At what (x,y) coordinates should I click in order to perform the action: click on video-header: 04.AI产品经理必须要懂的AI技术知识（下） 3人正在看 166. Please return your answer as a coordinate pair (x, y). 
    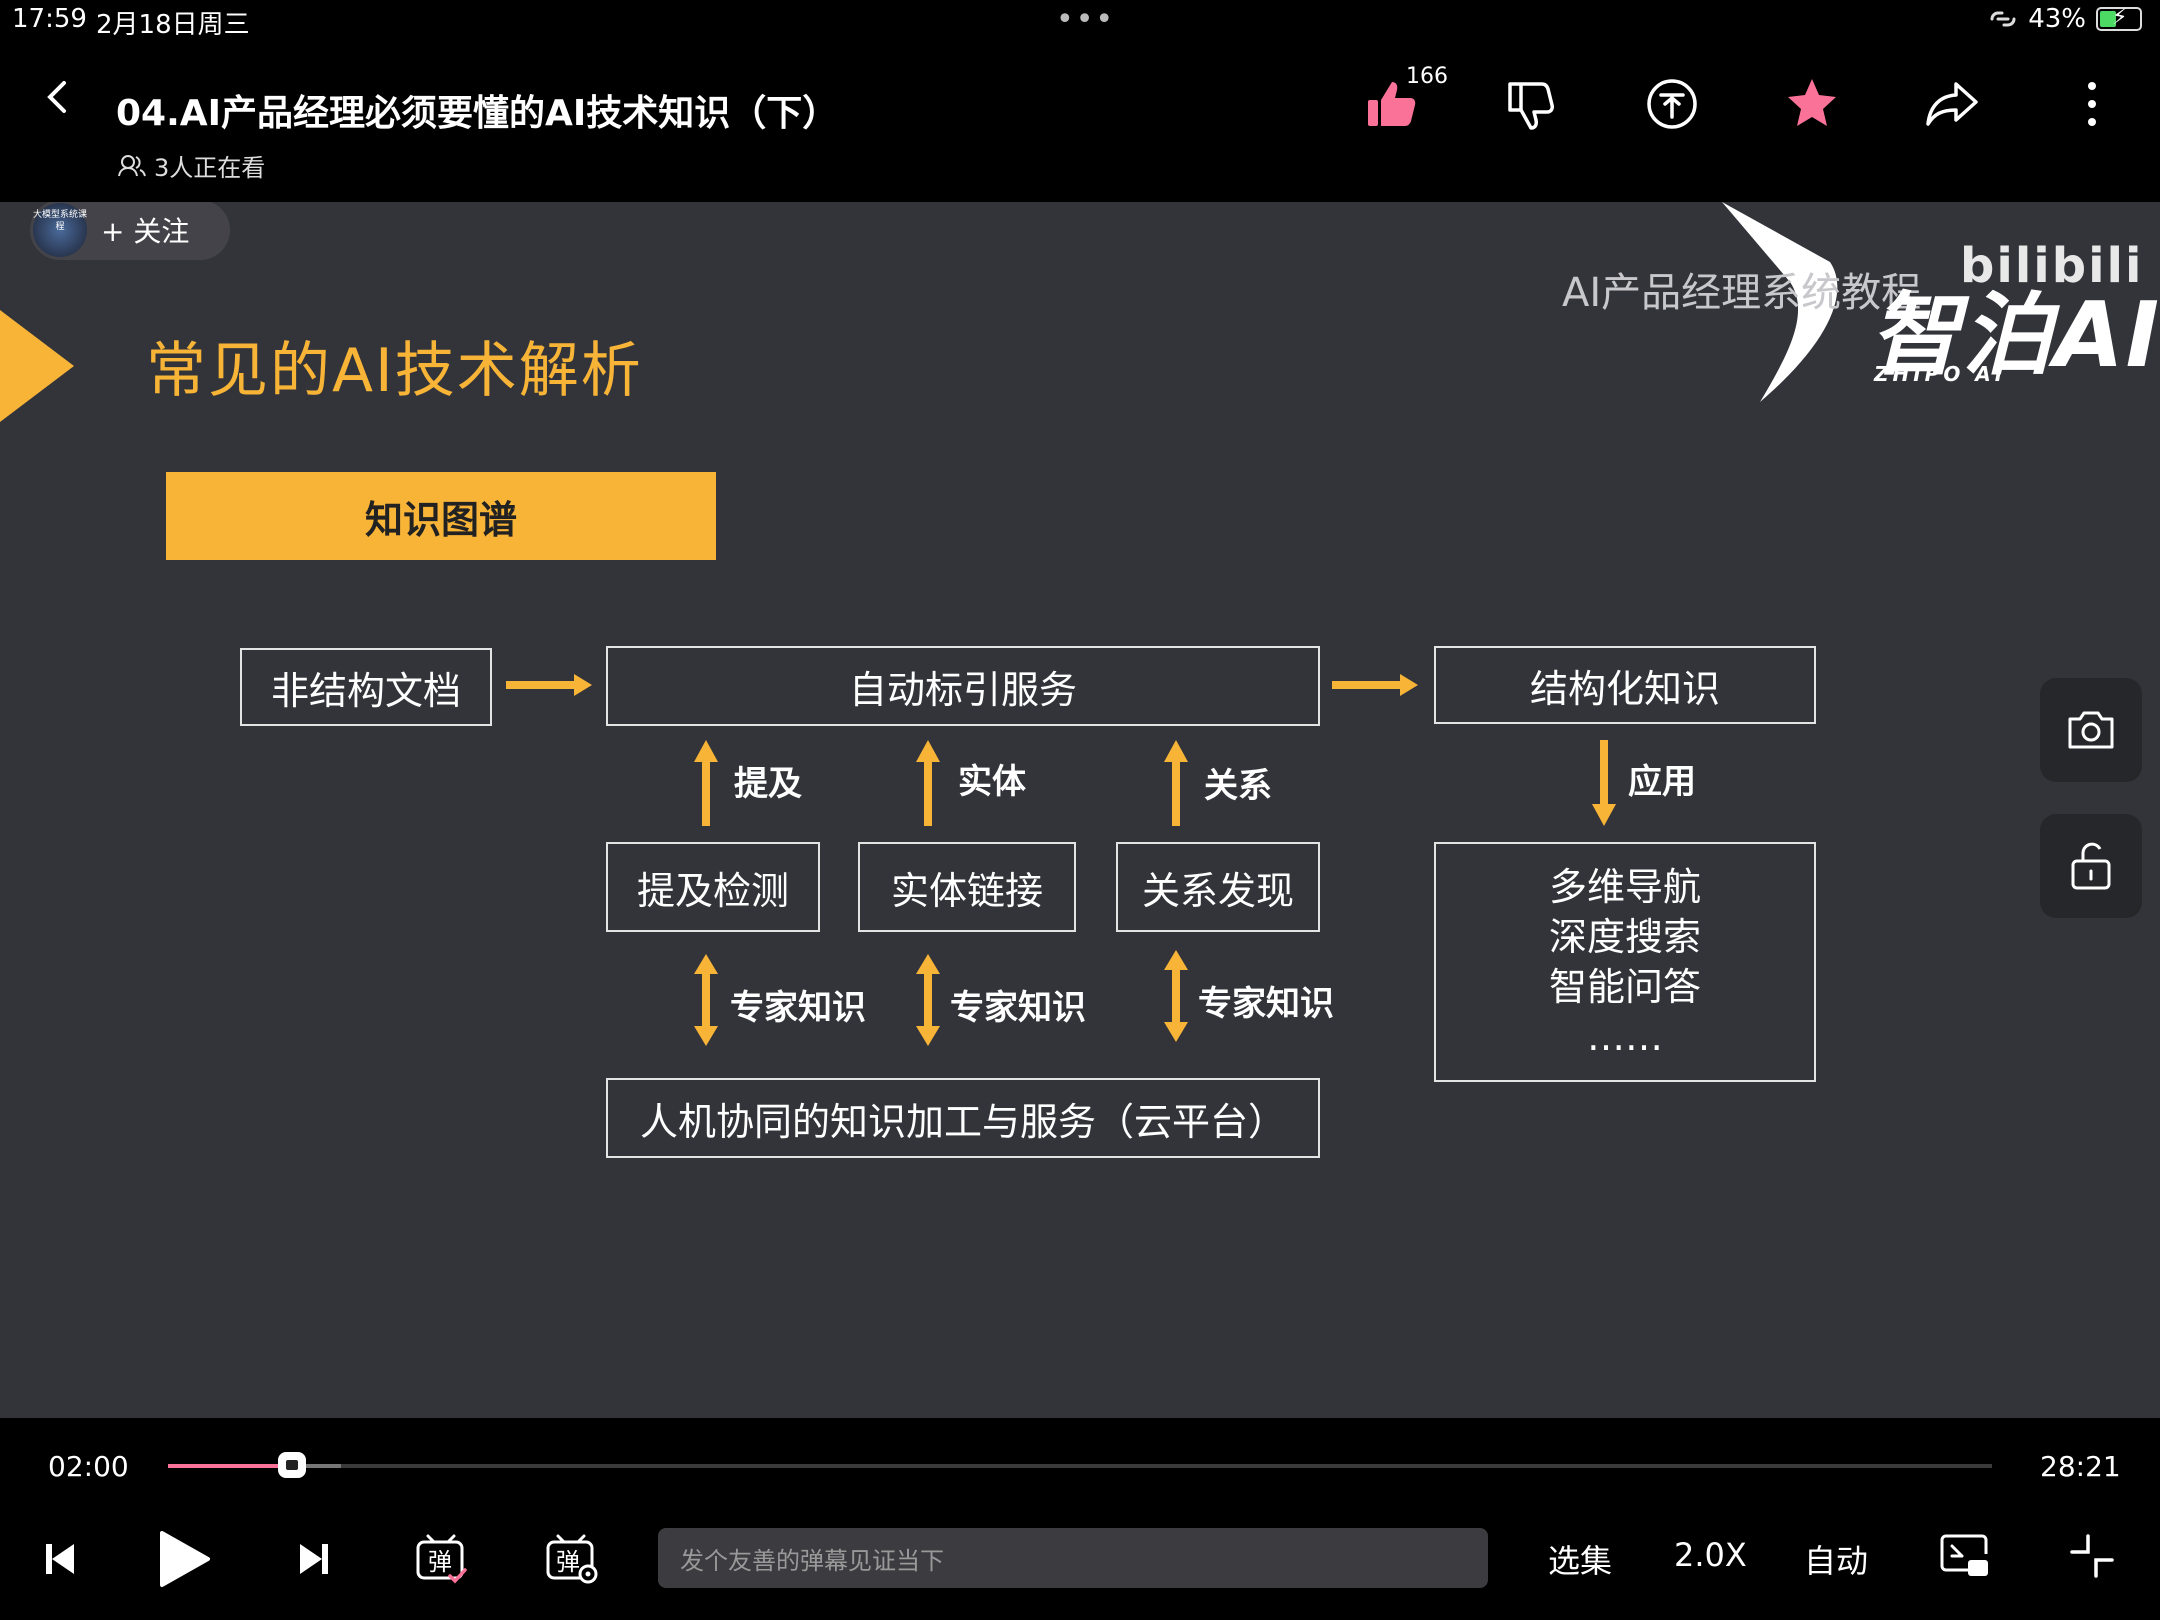
    Looking at the image, I should click on (1080, 121).